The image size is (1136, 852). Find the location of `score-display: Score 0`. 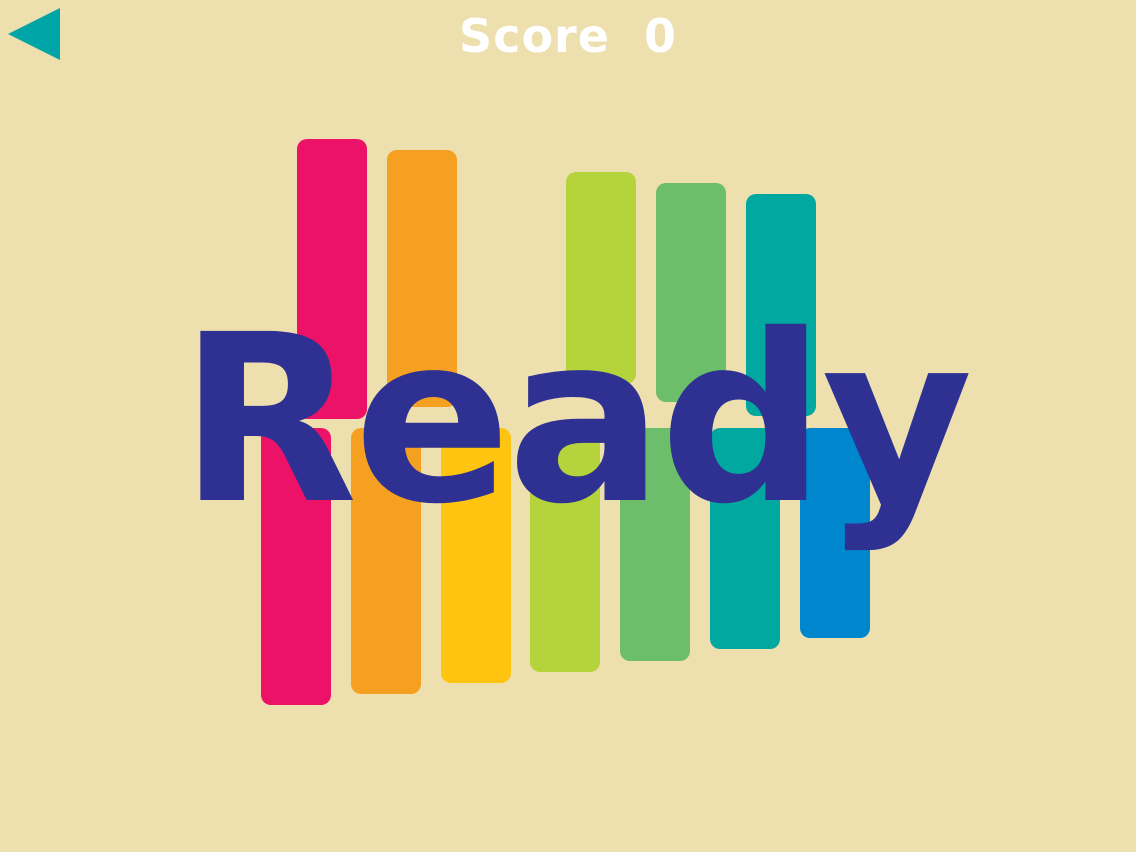

score-display: Score 0 is located at coordinates (568, 36).